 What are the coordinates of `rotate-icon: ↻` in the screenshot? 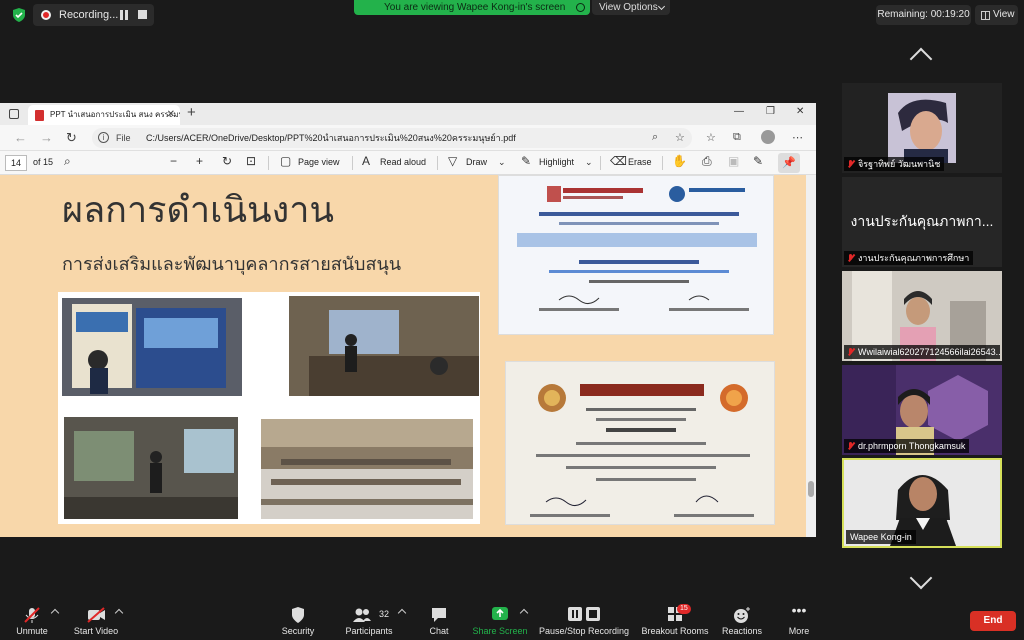 It's located at (227, 161).